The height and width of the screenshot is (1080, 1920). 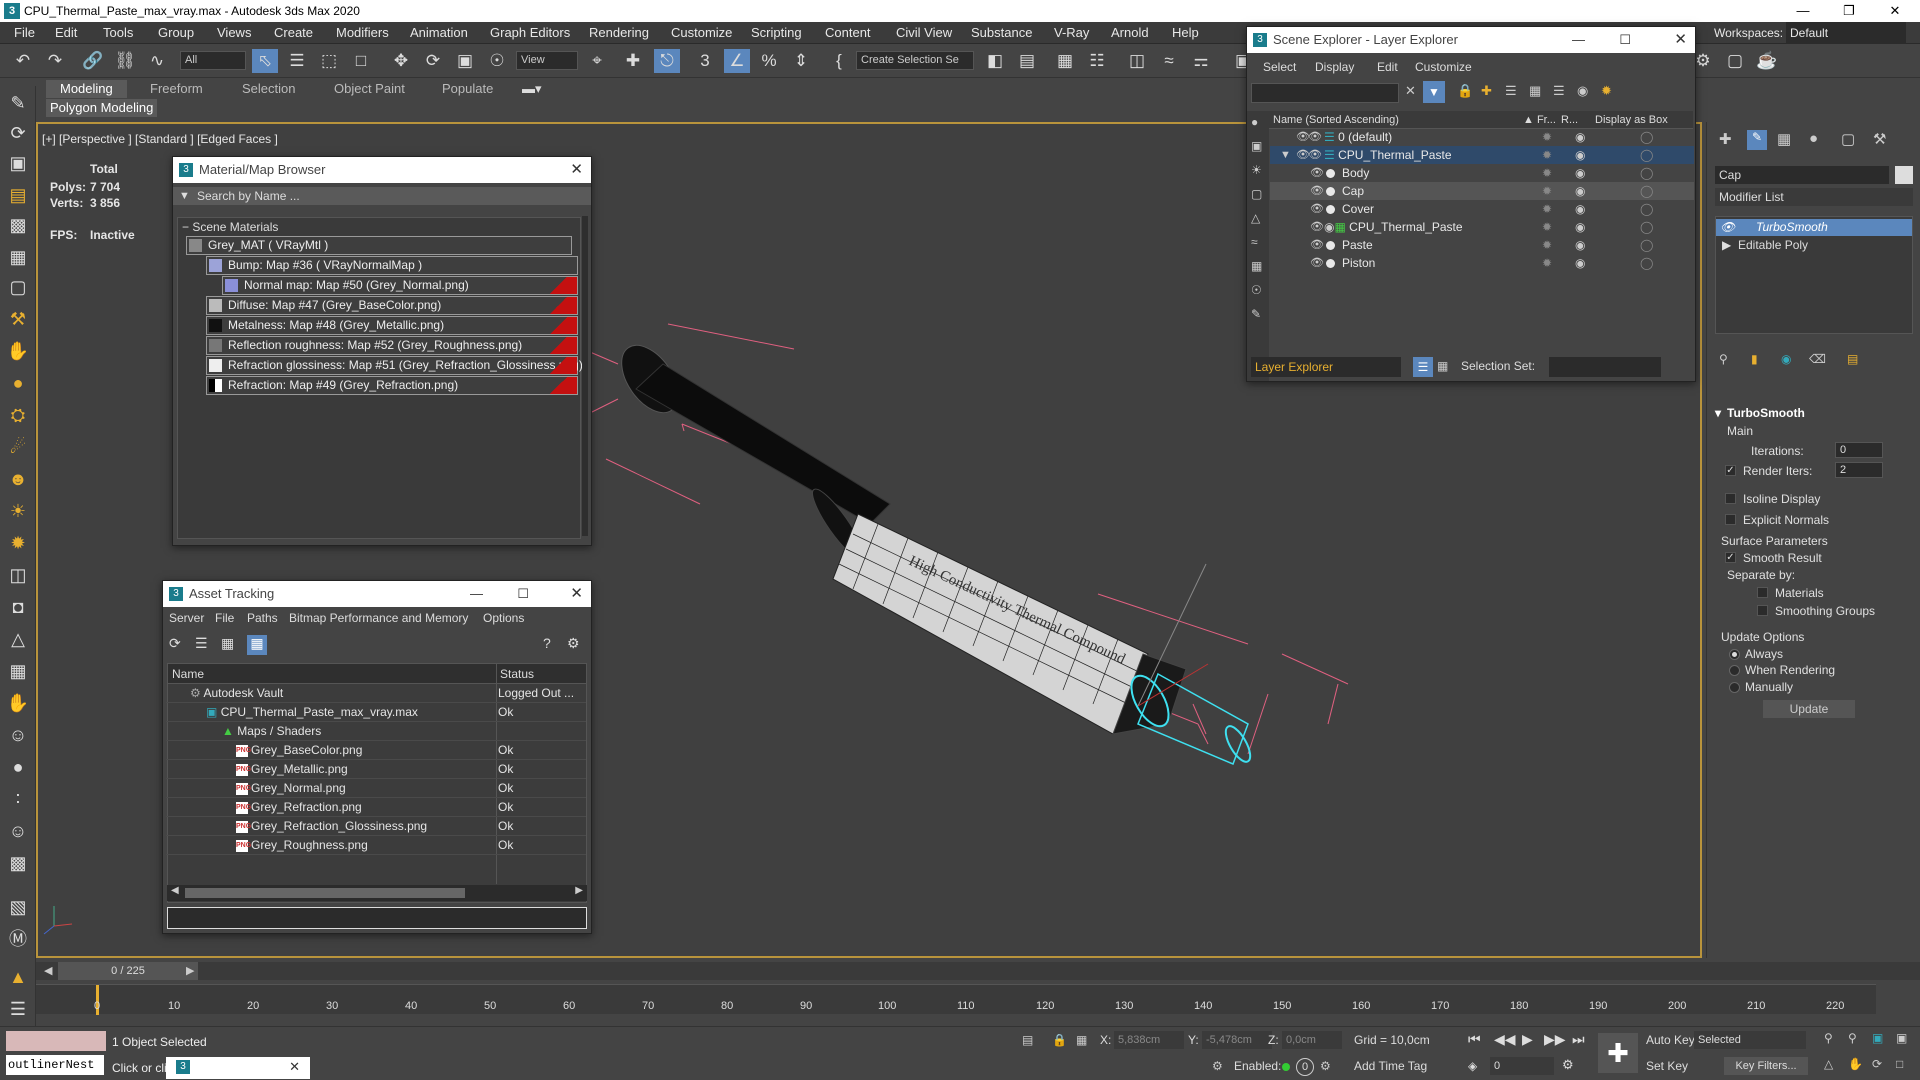 What do you see at coordinates (1336, 120) in the screenshot?
I see `col-name: Name (Sorted Ascending)` at bounding box center [1336, 120].